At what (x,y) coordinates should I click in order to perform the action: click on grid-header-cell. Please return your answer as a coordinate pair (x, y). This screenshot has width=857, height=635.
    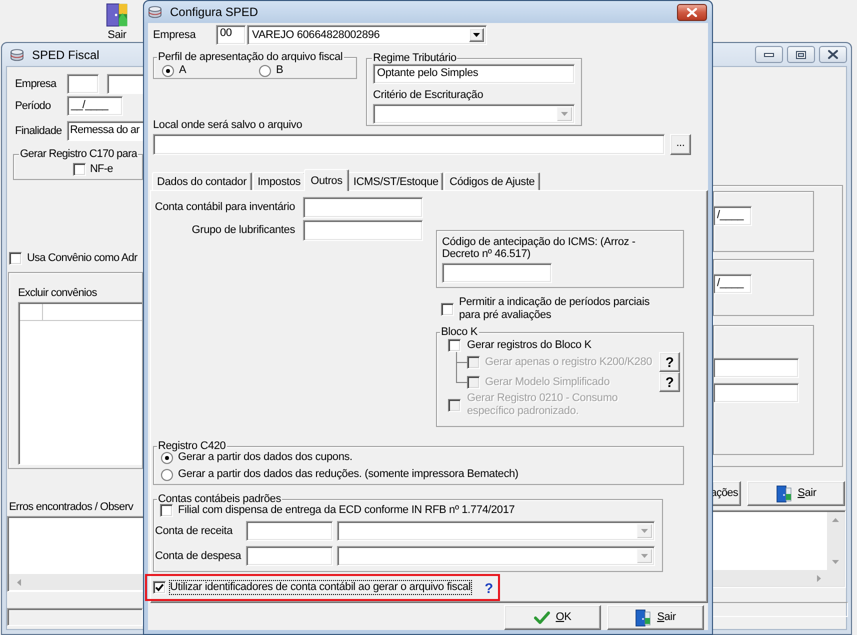
    Looking at the image, I should click on (31, 312).